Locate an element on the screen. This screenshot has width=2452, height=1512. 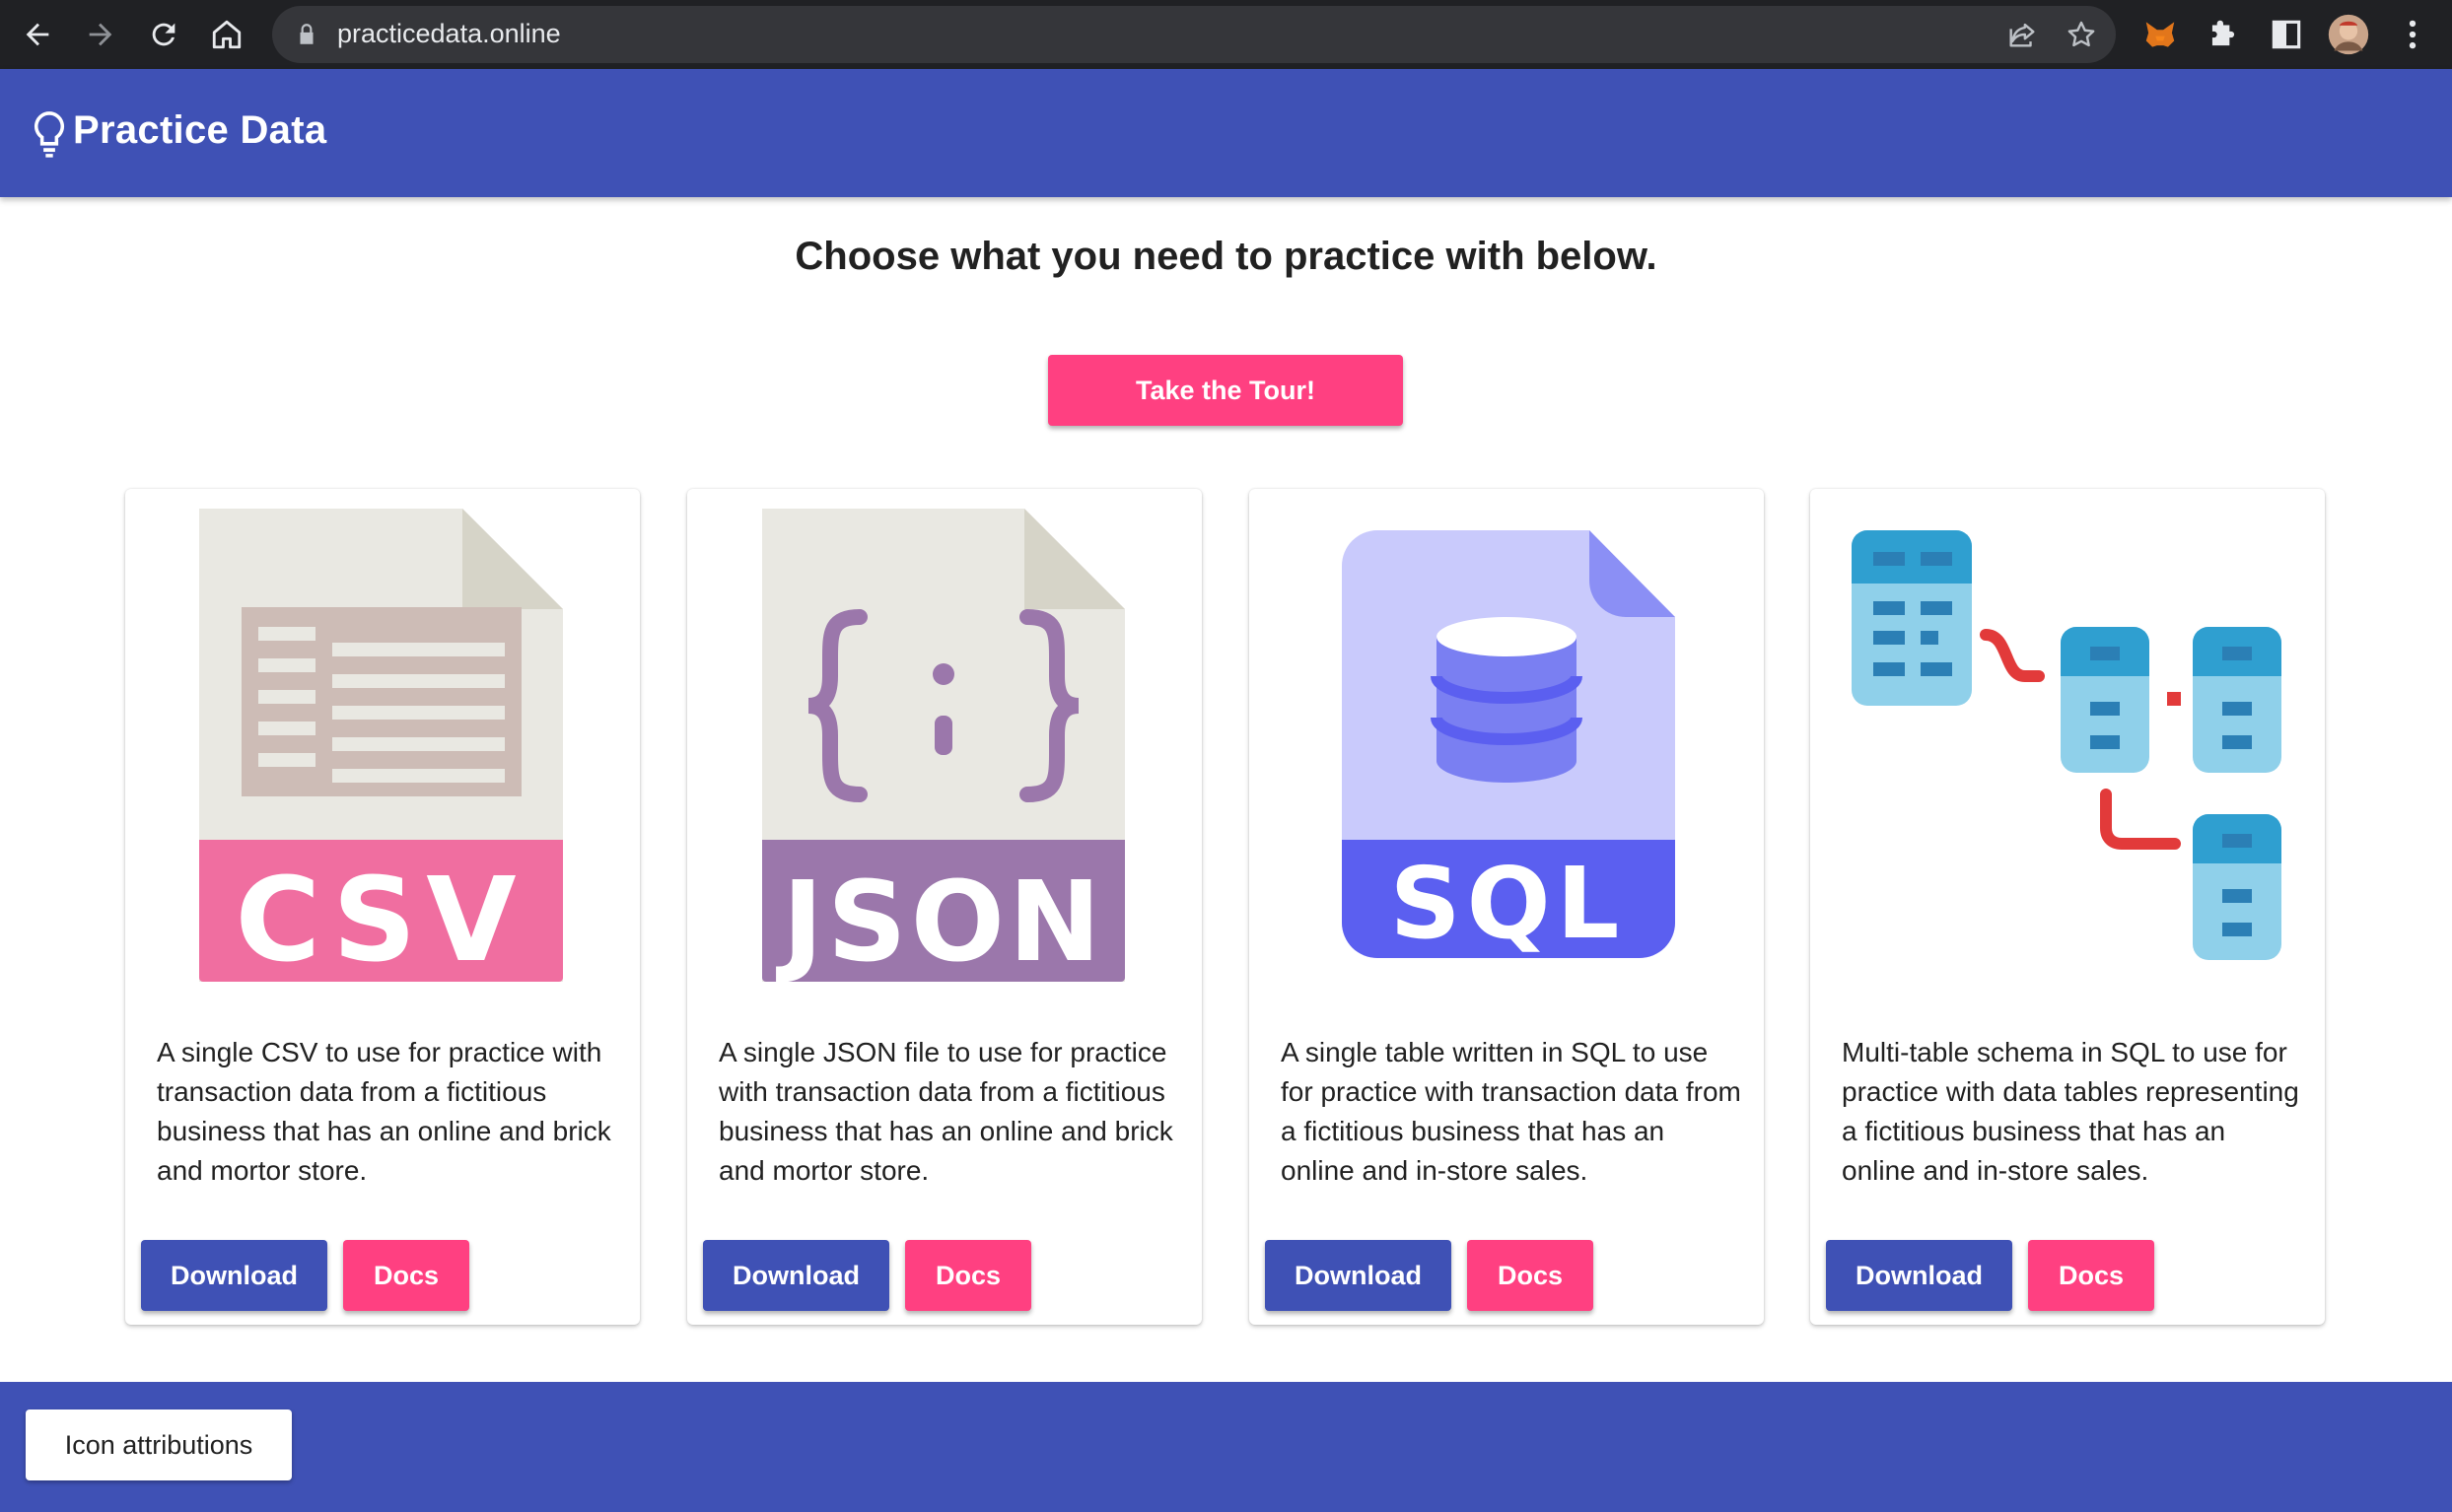
csv-badge-text: CSV is located at coordinates (380, 920).